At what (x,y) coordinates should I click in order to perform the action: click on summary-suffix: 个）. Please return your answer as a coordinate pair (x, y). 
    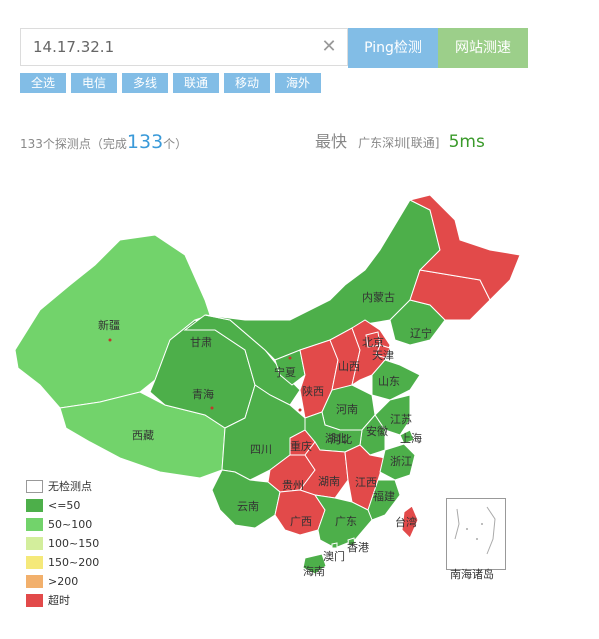
    Looking at the image, I should click on (175, 144).